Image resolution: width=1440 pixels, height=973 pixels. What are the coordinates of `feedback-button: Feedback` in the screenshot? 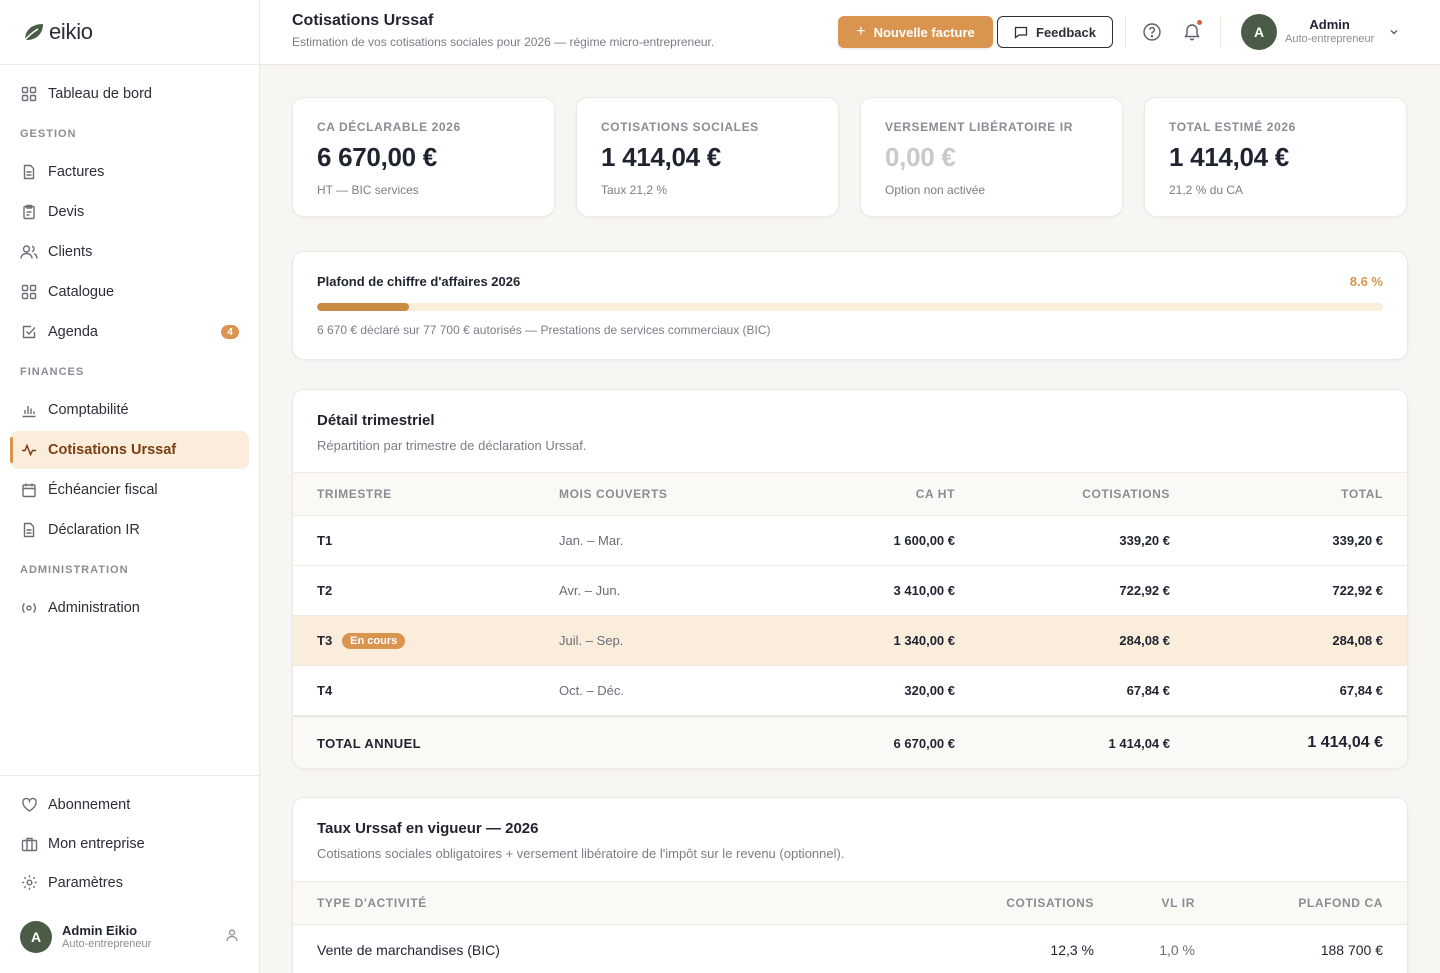 It's located at (1055, 32).